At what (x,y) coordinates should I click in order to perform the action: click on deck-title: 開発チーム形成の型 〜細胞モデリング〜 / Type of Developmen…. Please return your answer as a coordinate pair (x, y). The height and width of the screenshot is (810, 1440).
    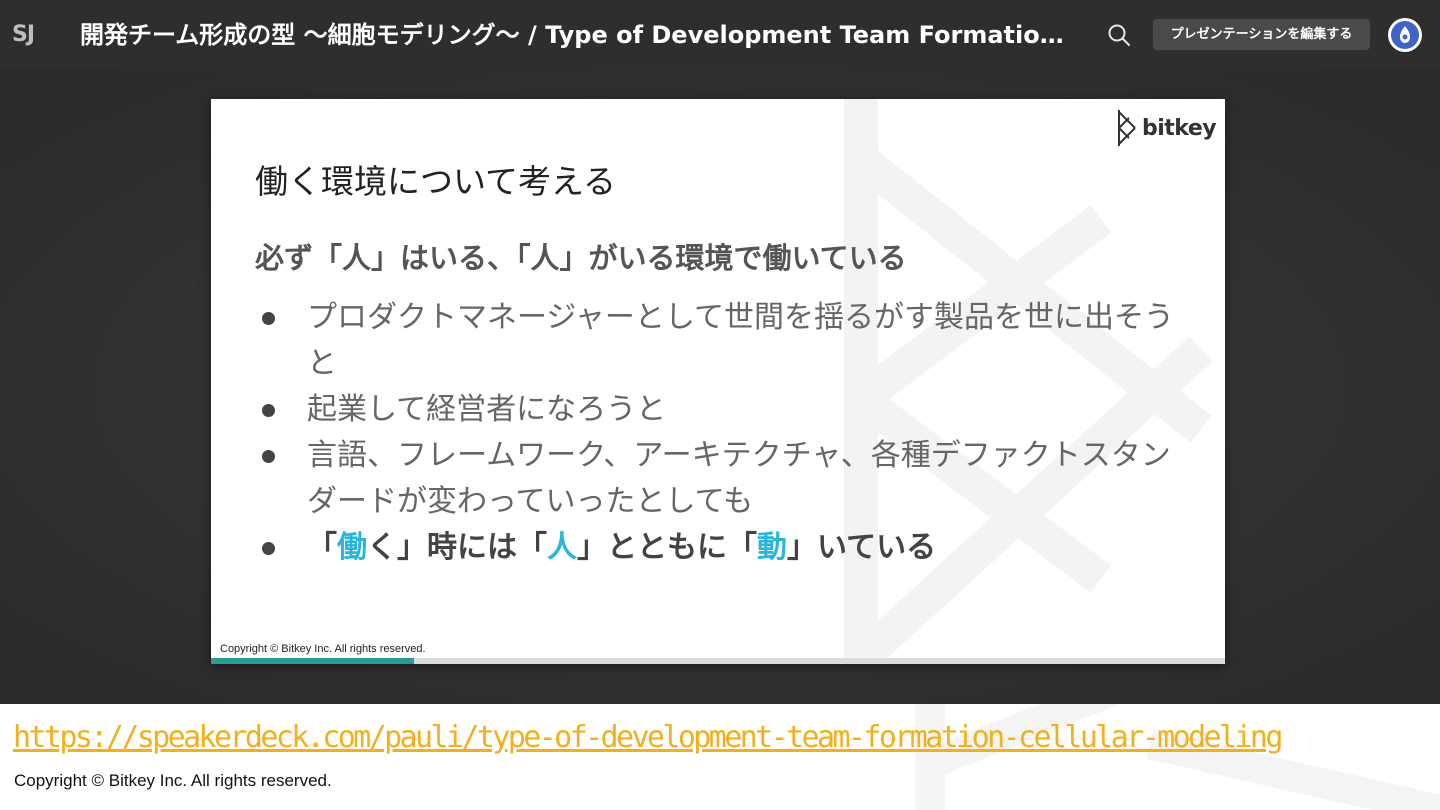
    Looking at the image, I should click on (575, 35).